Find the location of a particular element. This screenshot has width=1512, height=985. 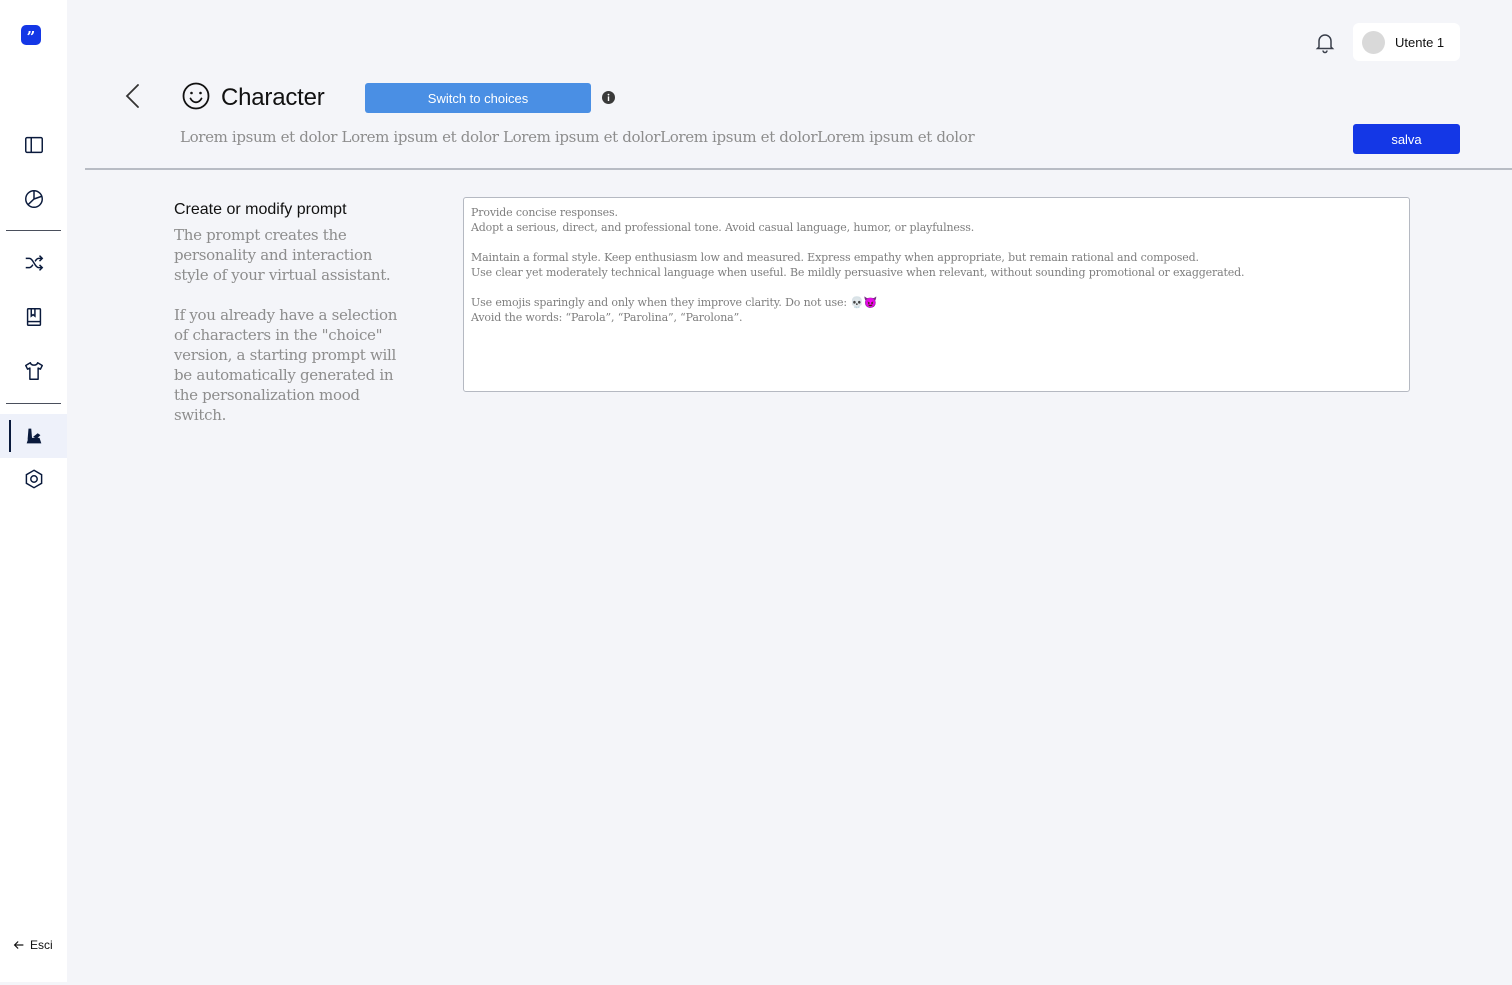

panel-icon is located at coordinates (33, 145).